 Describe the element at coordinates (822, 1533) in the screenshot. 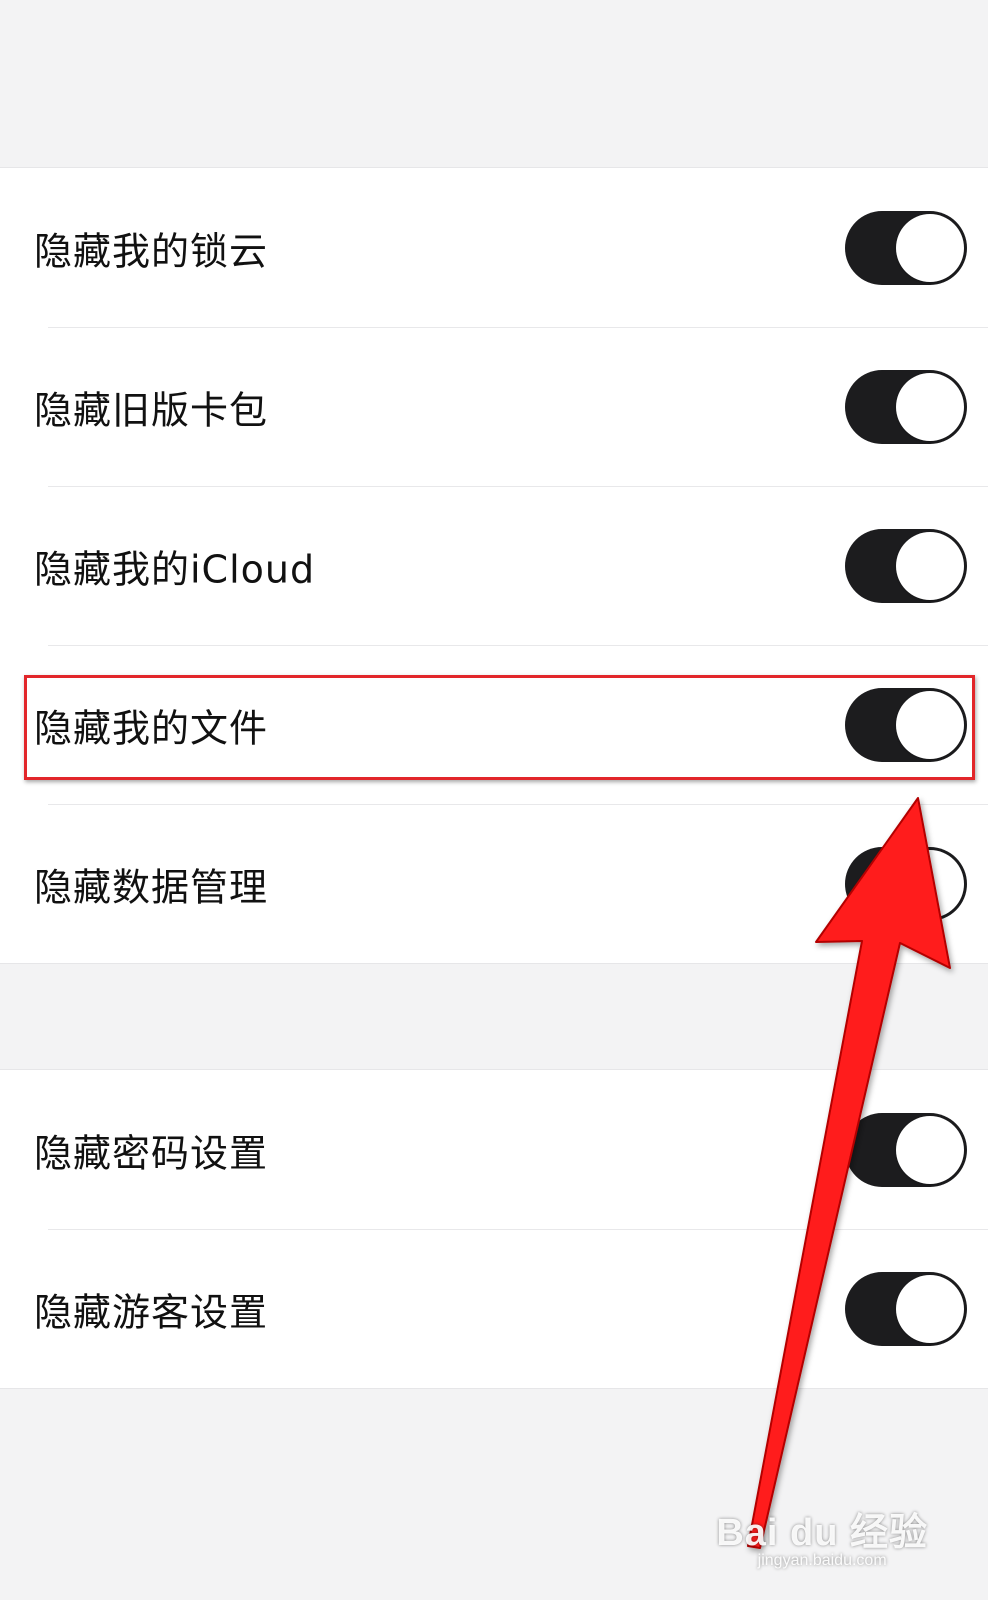

I see `watermark-logo: Bai du 经验` at that location.